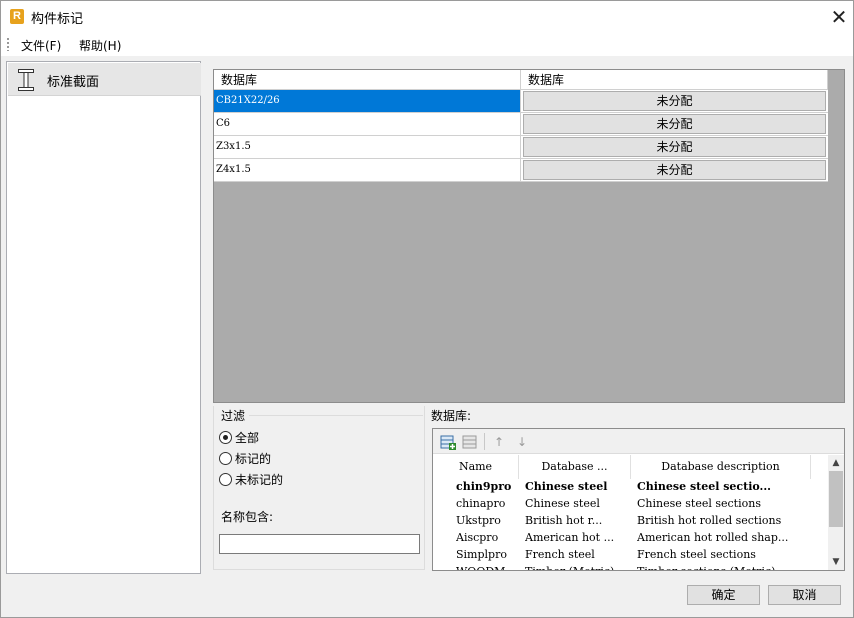 Image resolution: width=854 pixels, height=618 pixels. What do you see at coordinates (233, 416) in the screenshot?
I see `filter-title: 过滤` at bounding box center [233, 416].